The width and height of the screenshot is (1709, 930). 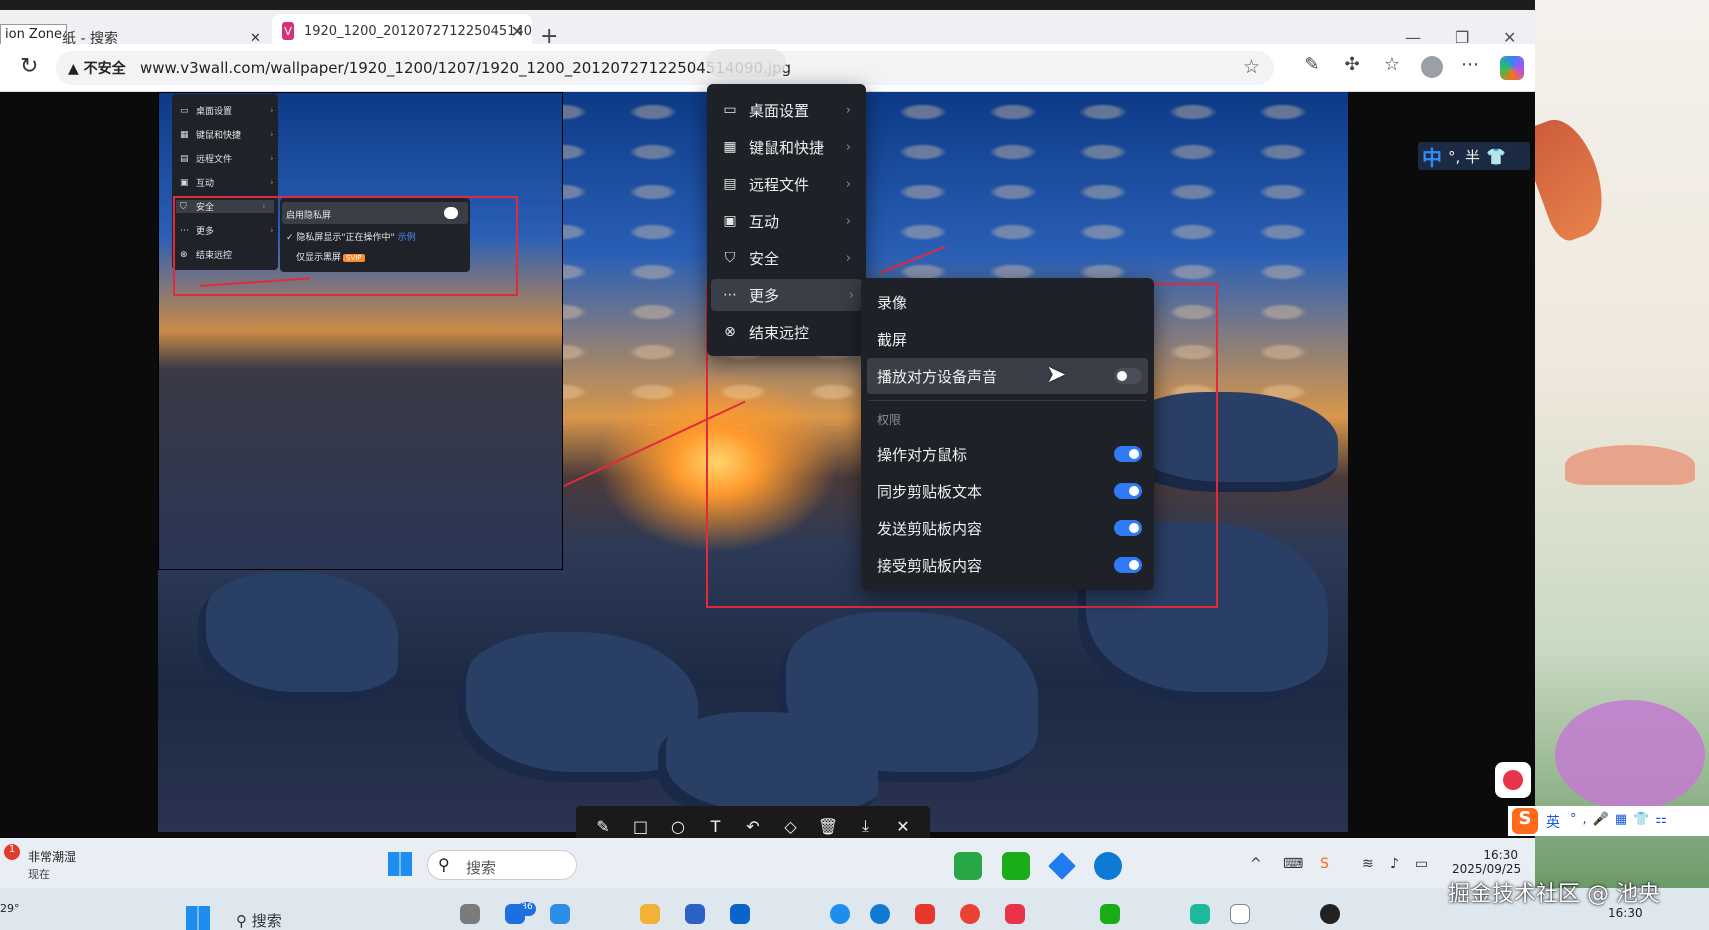 What do you see at coordinates (97, 68) in the screenshot?
I see `security-warning: ▲ 不安全` at bounding box center [97, 68].